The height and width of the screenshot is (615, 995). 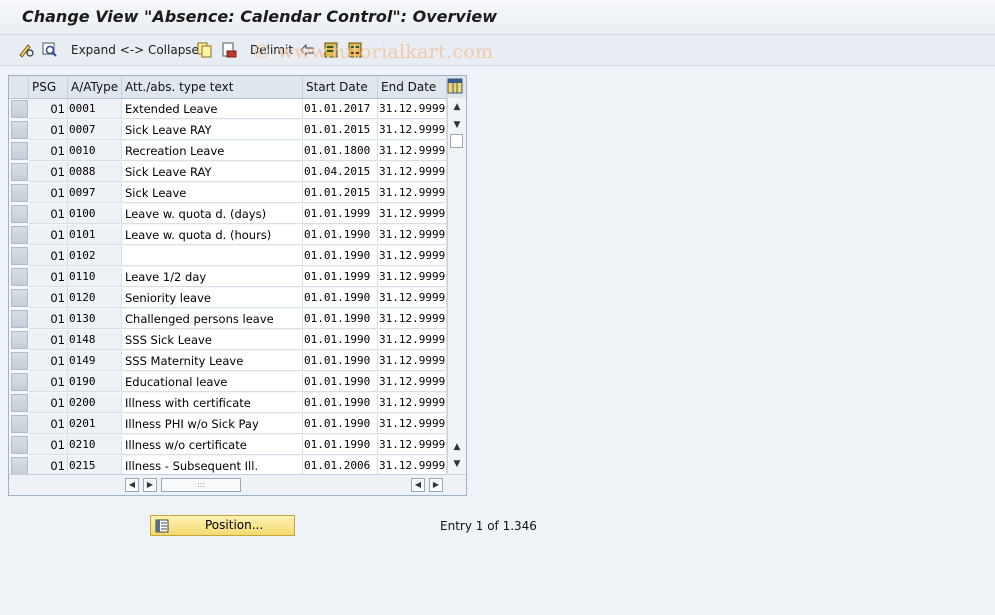 What do you see at coordinates (95, 298) in the screenshot?
I see `cell-type: 0120` at bounding box center [95, 298].